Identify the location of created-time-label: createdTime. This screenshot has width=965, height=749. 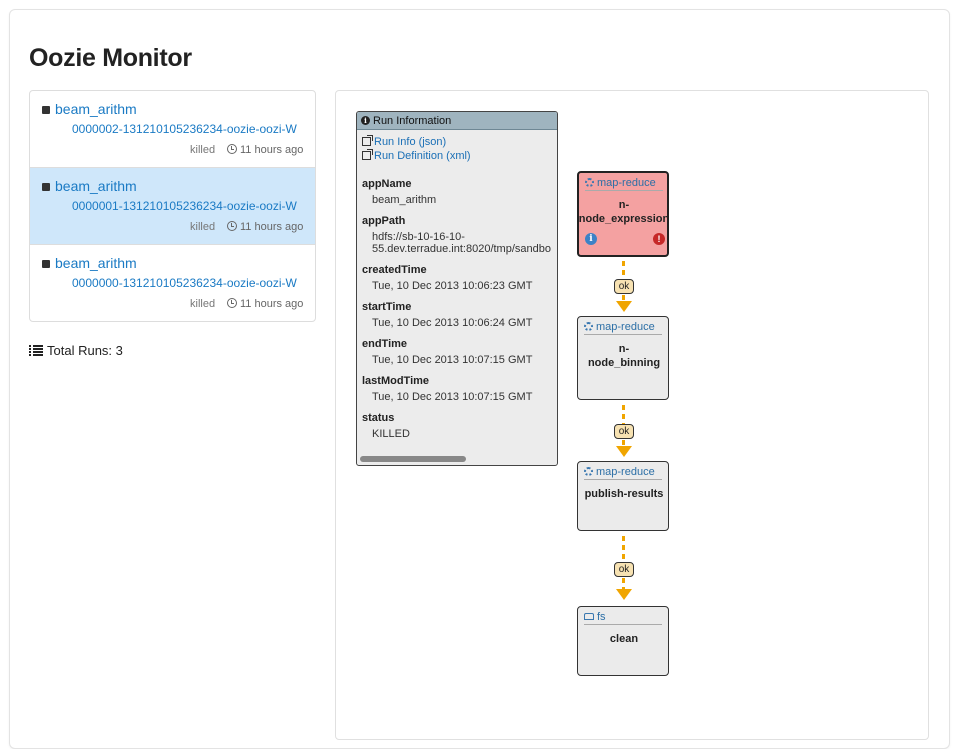
(394, 270).